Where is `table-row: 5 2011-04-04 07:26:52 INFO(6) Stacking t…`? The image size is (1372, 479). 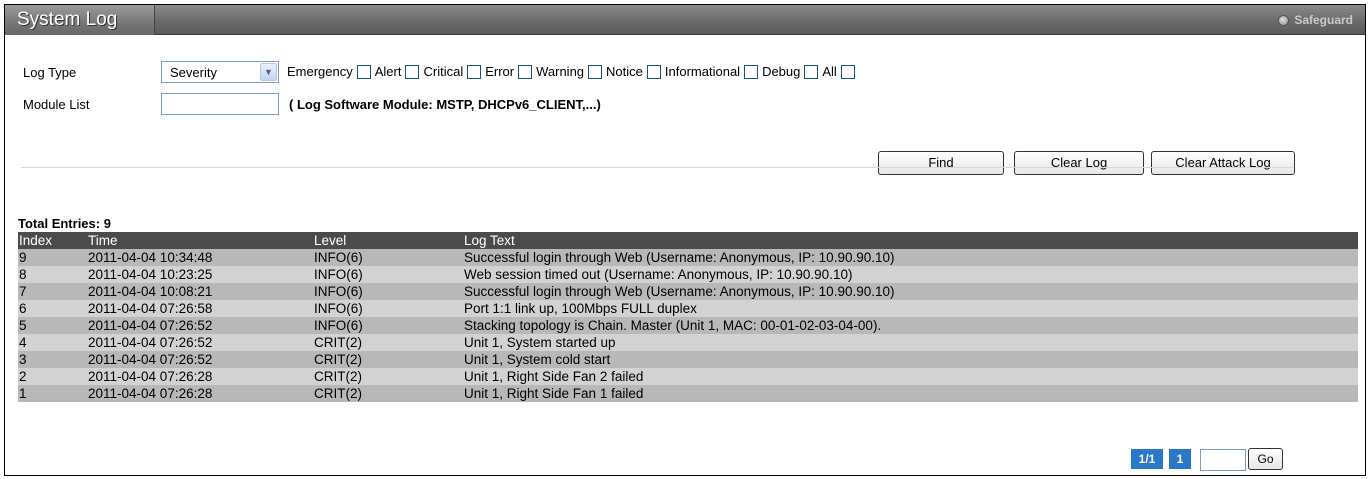
table-row: 5 2011-04-04 07:26:52 INFO(6) Stacking t… is located at coordinates (688, 325).